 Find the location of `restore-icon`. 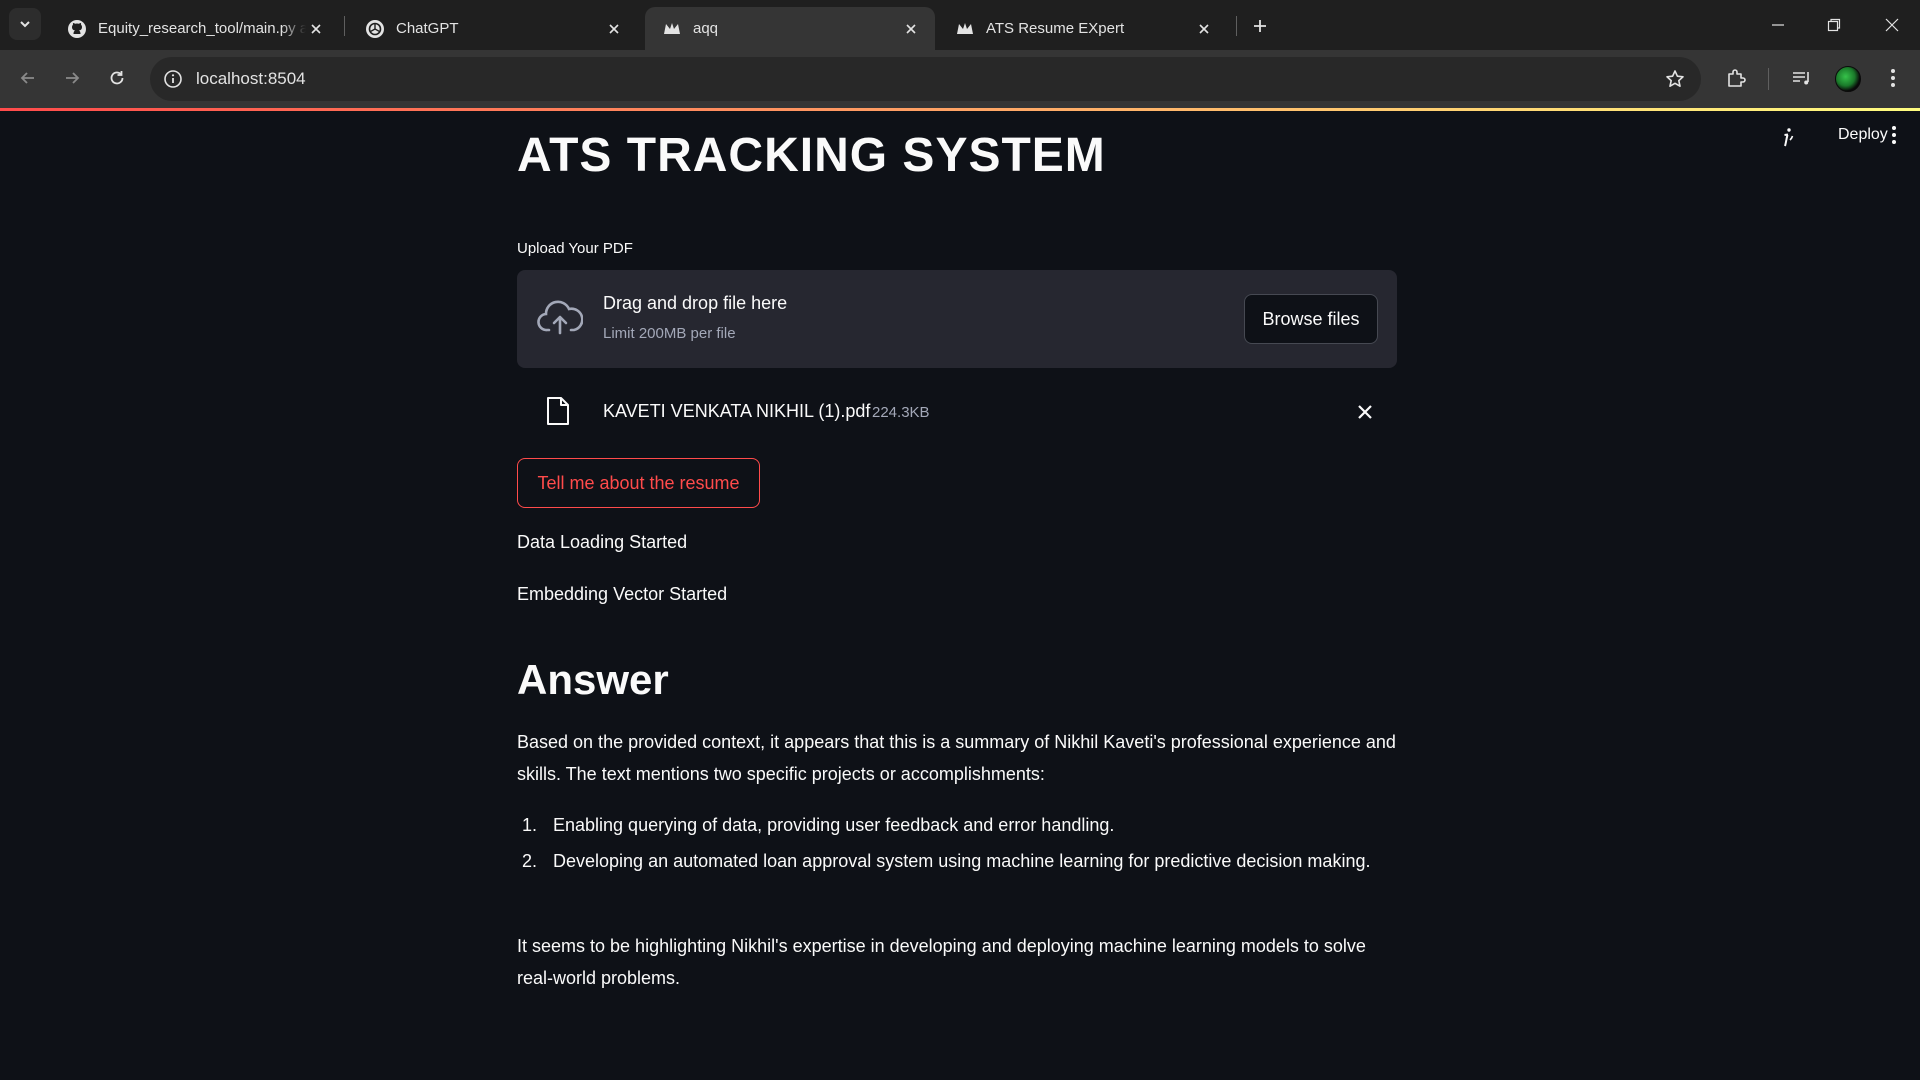

restore-icon is located at coordinates (1834, 25).